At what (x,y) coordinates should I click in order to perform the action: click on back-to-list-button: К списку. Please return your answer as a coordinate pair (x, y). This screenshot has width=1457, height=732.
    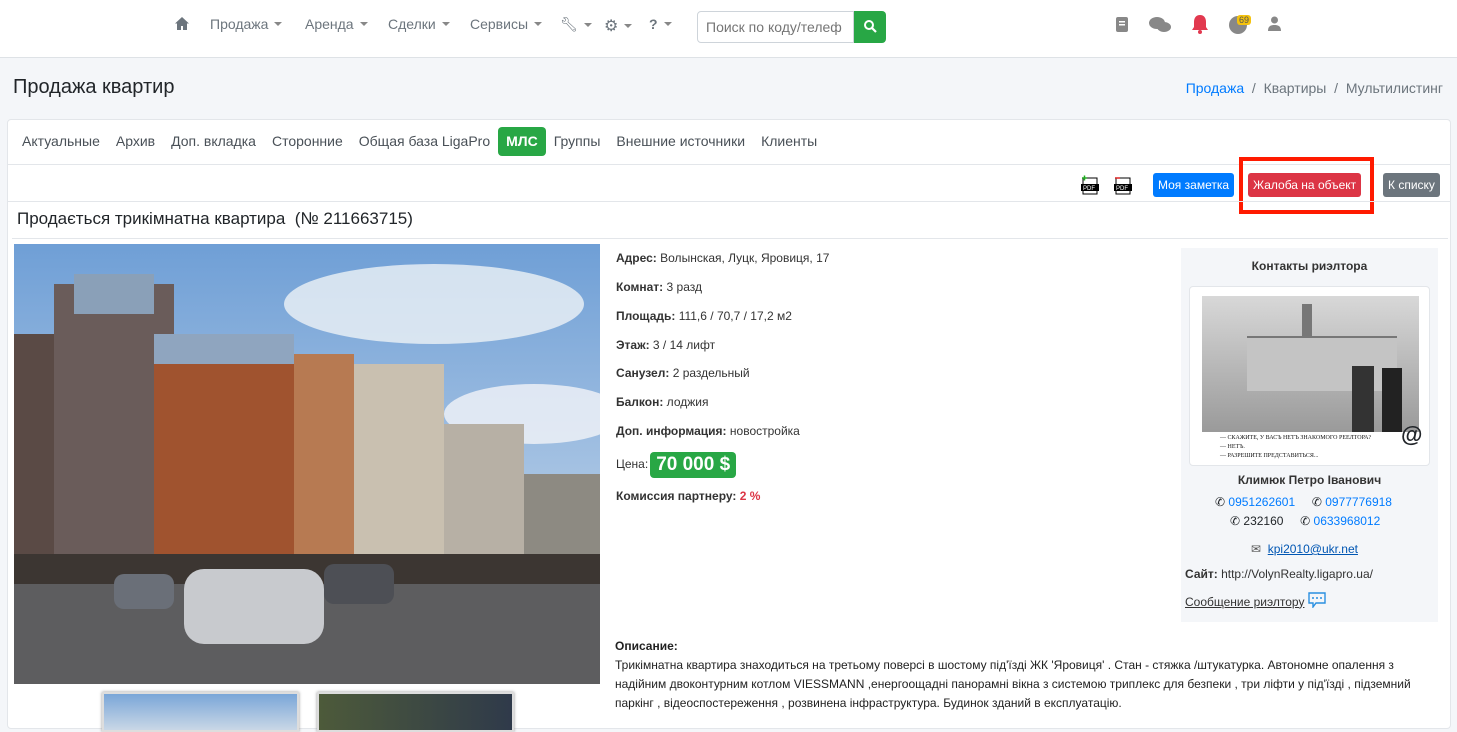
    Looking at the image, I should click on (1411, 185).